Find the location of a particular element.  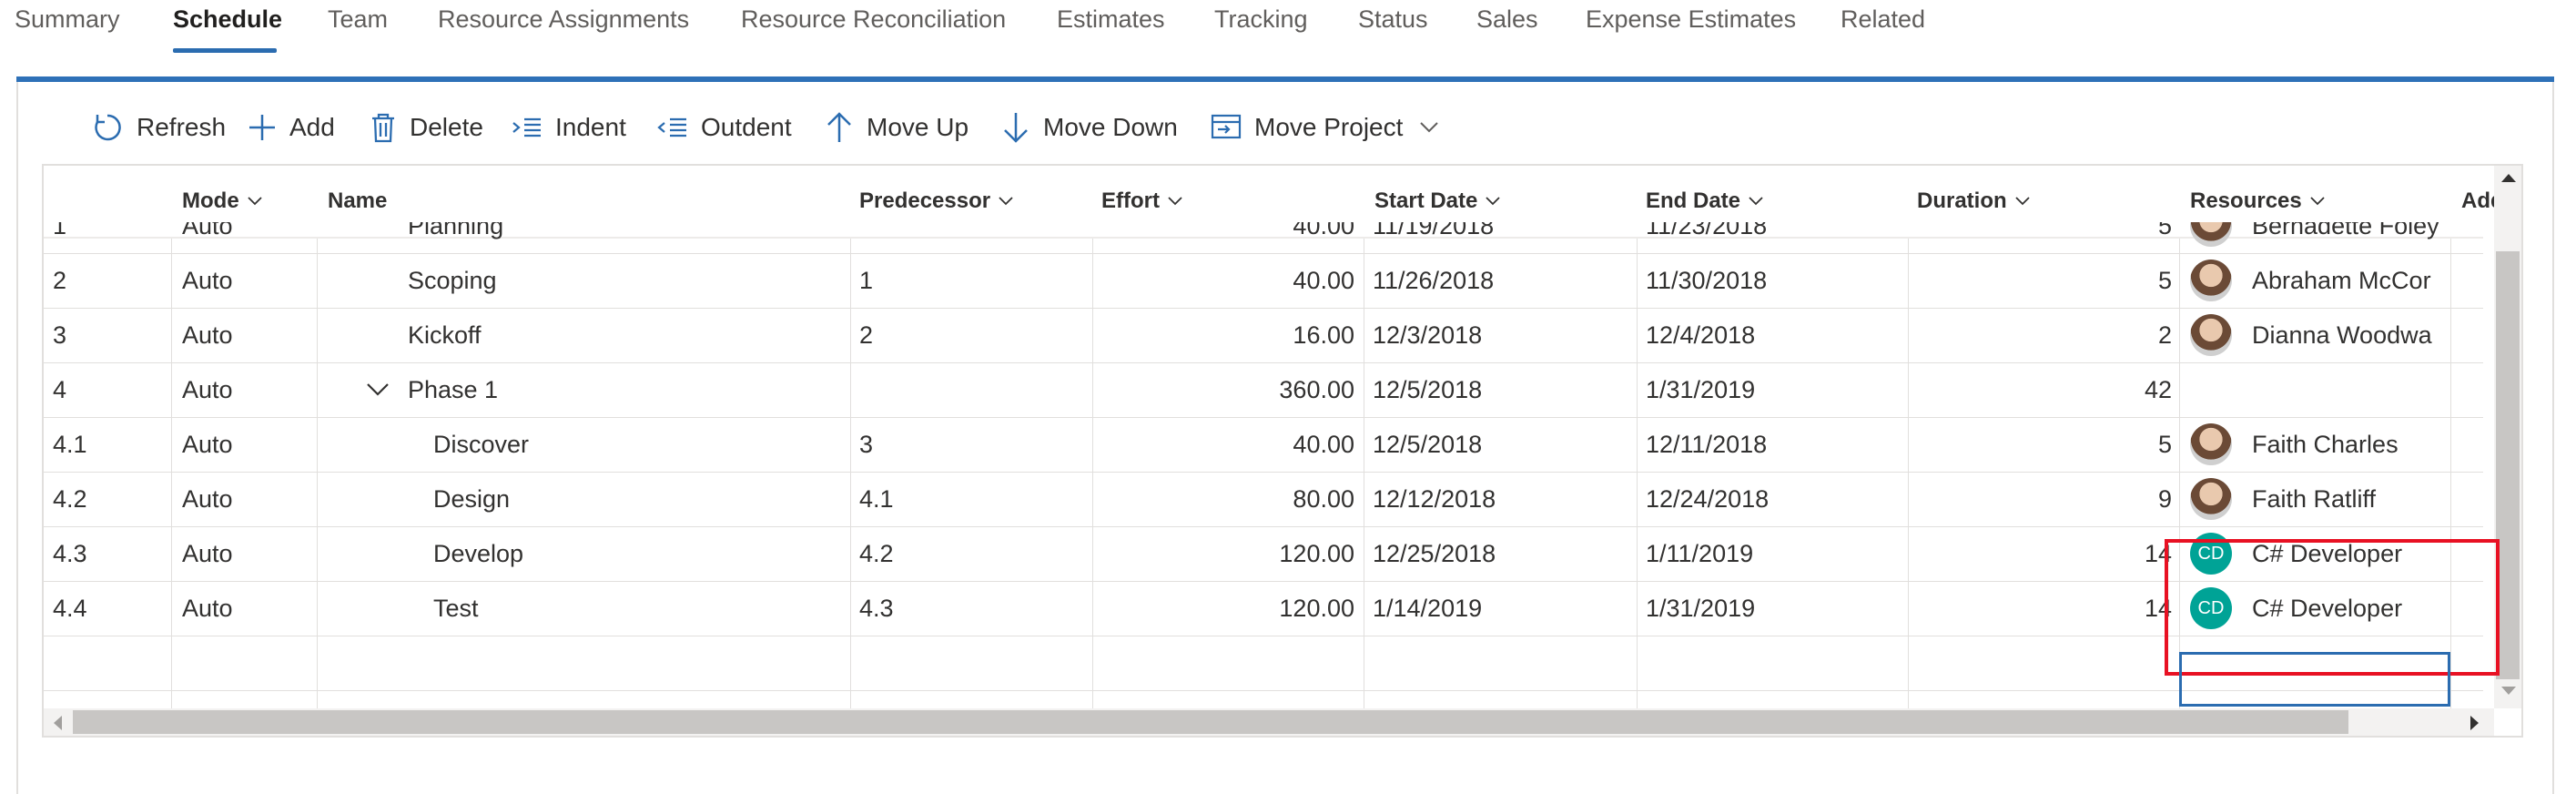

move-down-button: Move Down is located at coordinates (1089, 127).